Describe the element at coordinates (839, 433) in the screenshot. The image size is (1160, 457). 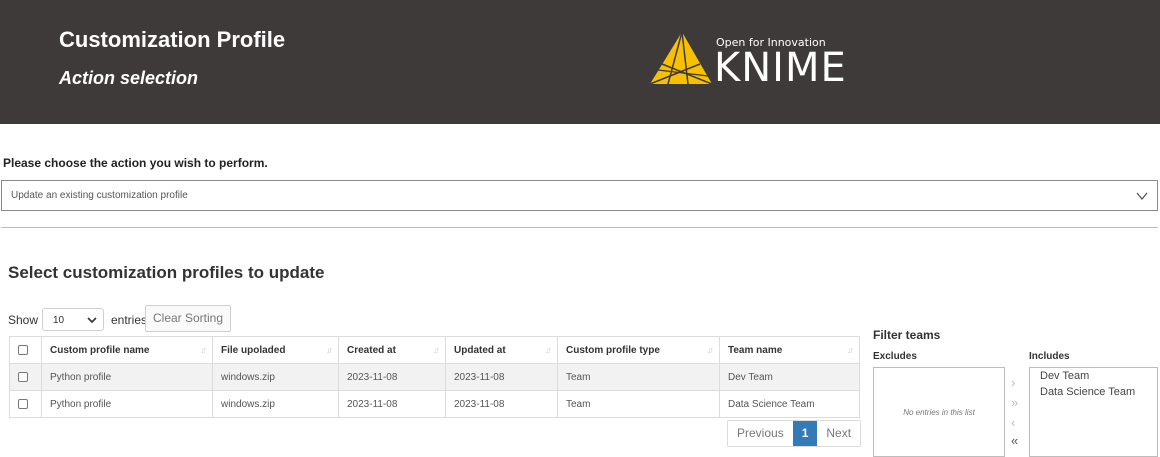
I see `next-page-button: Next` at that location.